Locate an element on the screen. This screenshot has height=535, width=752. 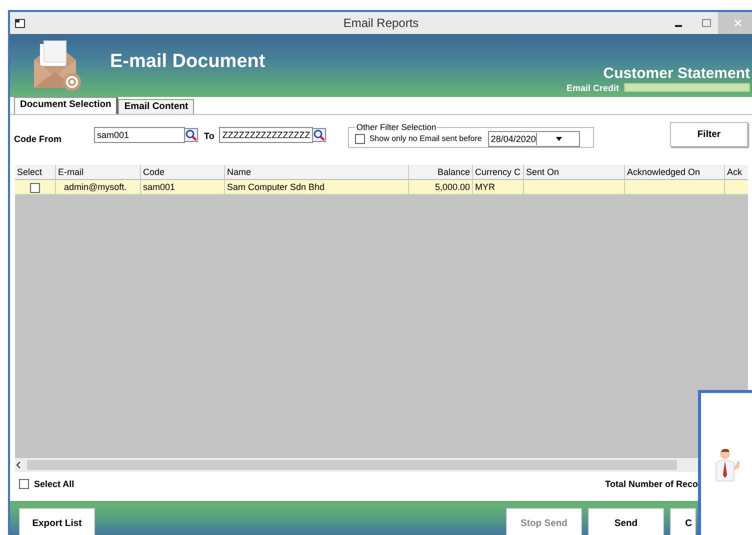
column-header: Code is located at coordinates (183, 172).